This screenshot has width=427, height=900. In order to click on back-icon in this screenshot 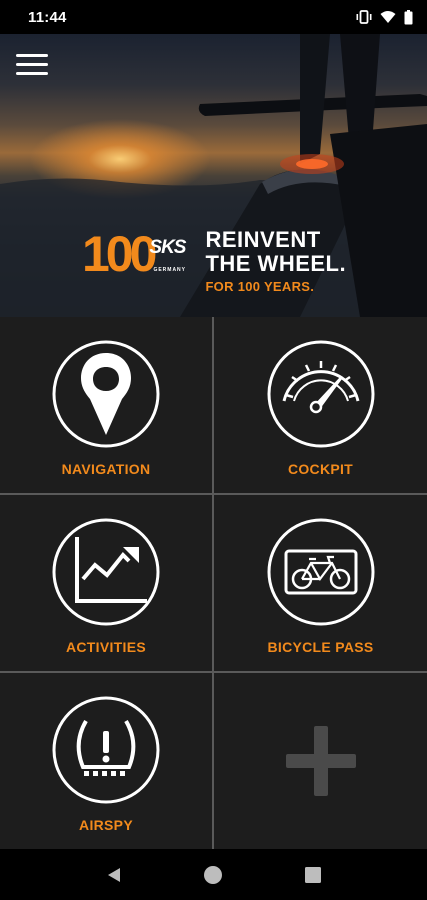, I will do `click(113, 874)`.